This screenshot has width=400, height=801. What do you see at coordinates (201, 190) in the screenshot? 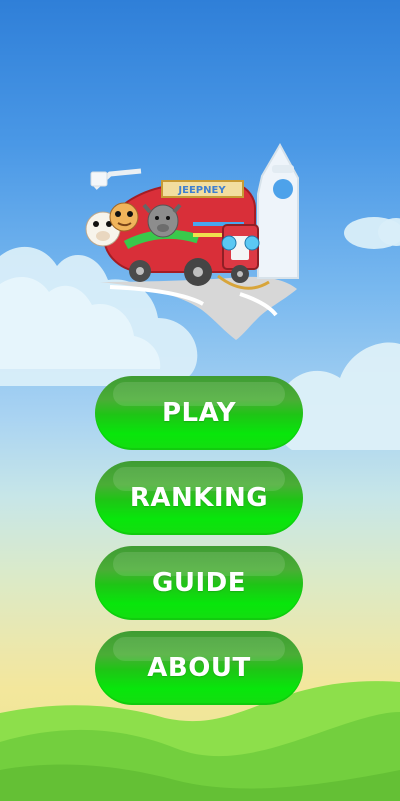
I see `logo-title: JEEPNEY` at bounding box center [201, 190].